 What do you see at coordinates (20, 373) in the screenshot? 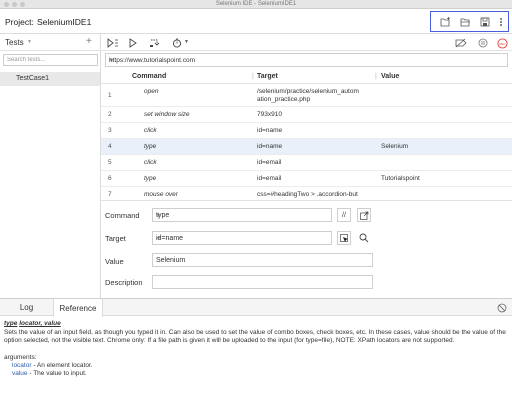
I see `reference-arg-name: value` at bounding box center [20, 373].